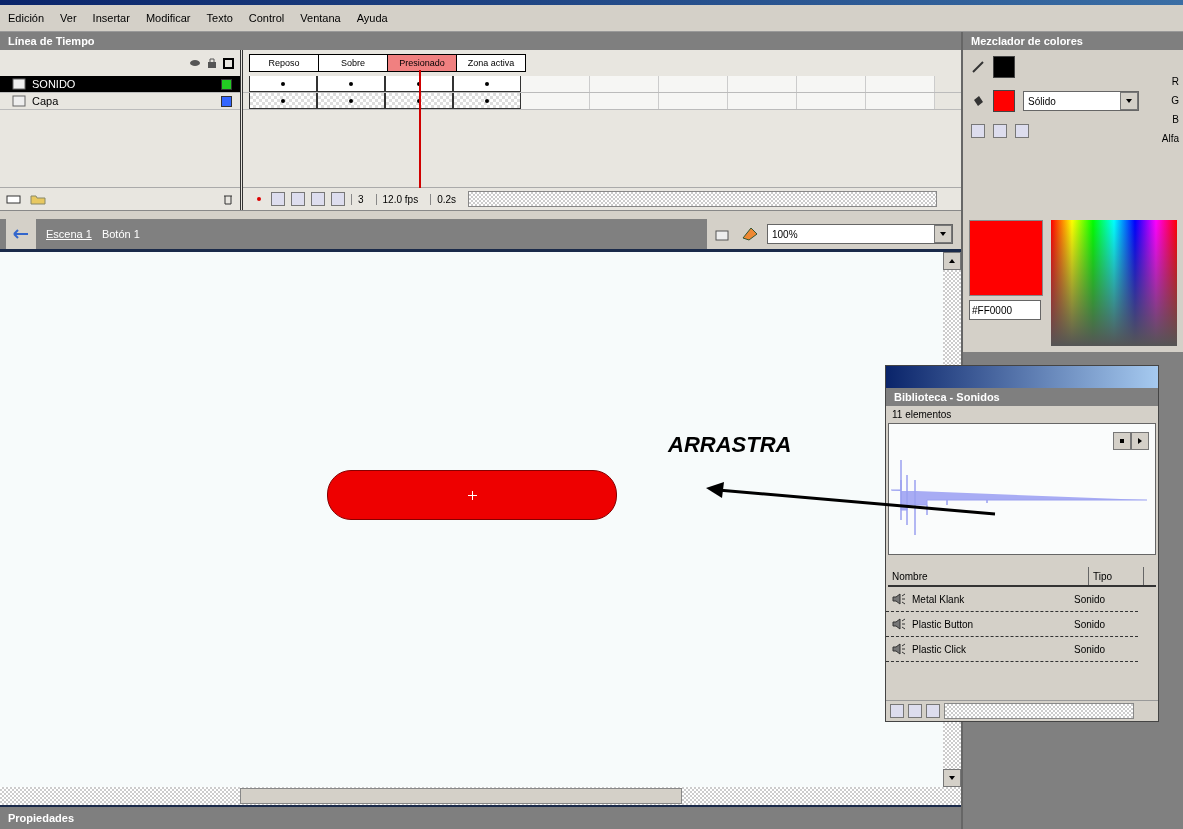 The image size is (1183, 829). Describe the element at coordinates (1081, 101) in the screenshot. I see `fill-type-dropdown: Sólido` at that location.